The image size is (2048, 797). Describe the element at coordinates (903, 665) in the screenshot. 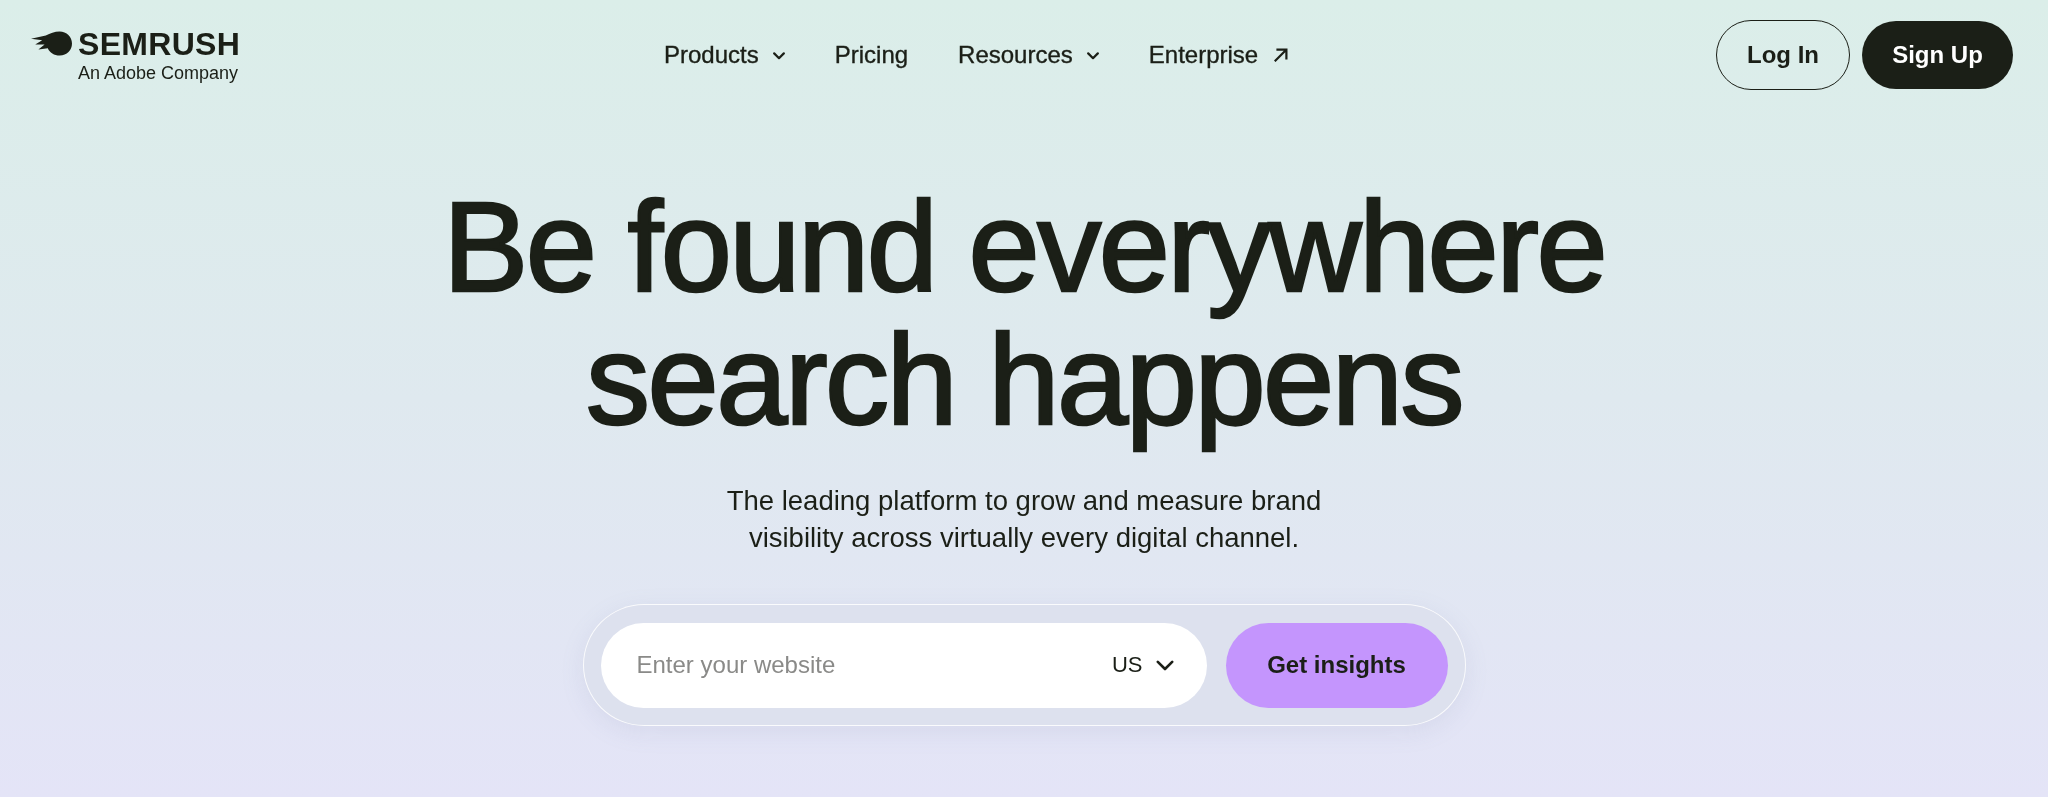

I see `website-input: Enter your website US` at that location.